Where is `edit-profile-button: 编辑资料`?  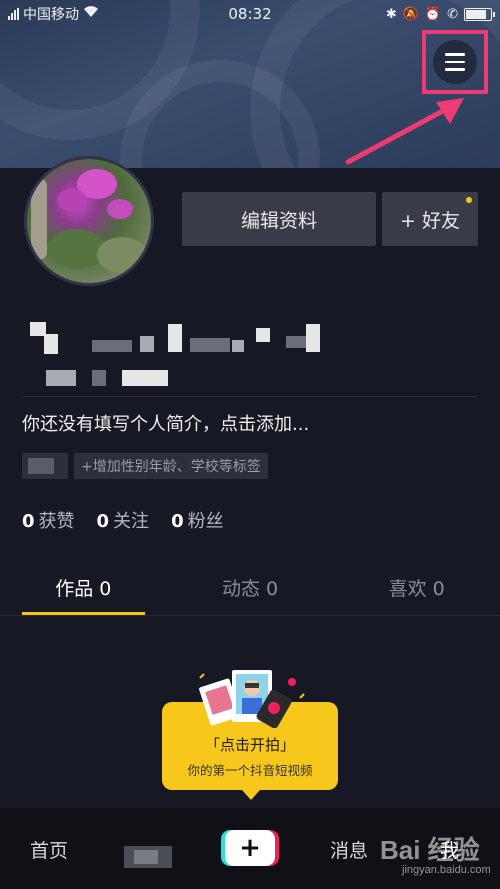
edit-profile-button: 编辑资料 is located at coordinates (279, 219).